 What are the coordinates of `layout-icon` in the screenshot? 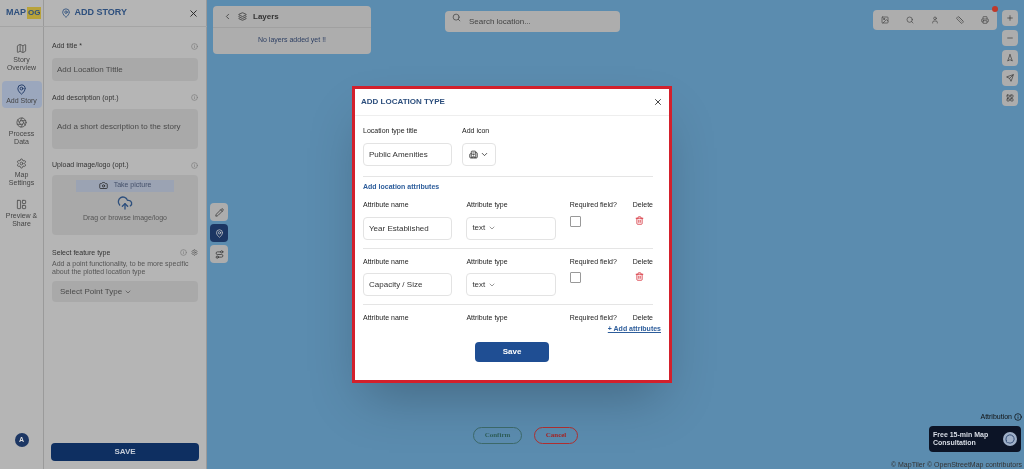 It's located at (21, 204).